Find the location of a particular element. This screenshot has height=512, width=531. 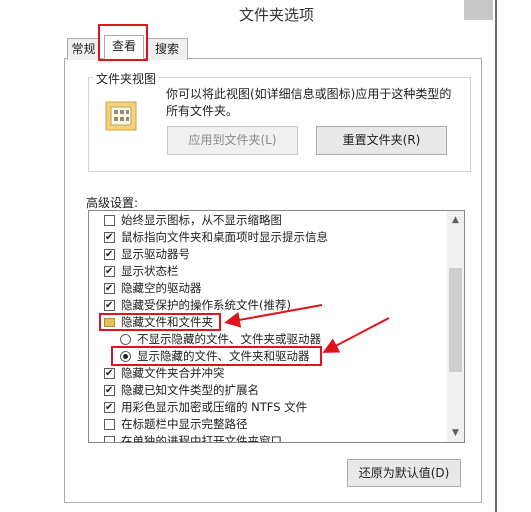

window-title: 文件夹选项 is located at coordinates (276, 15).